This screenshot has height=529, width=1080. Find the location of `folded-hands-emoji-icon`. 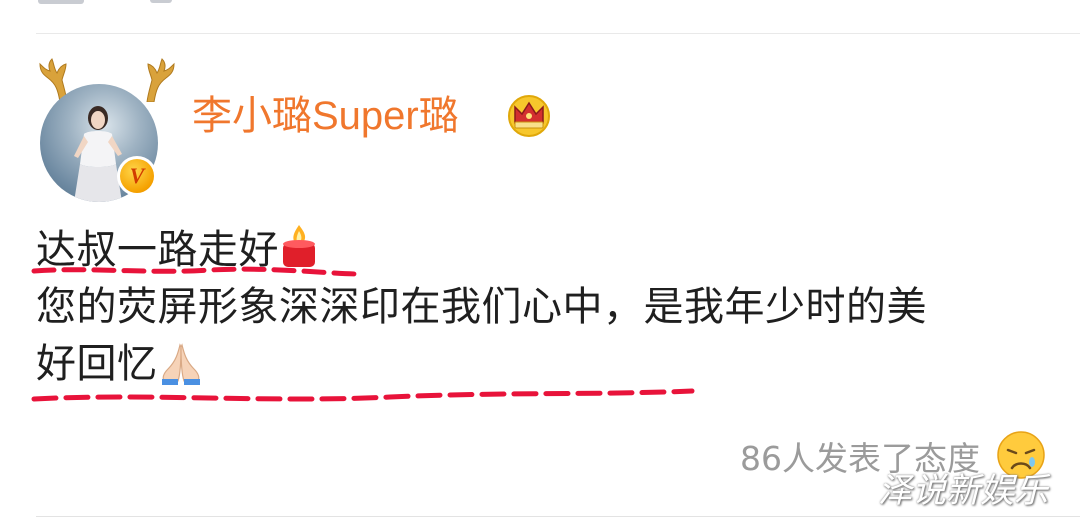

folded-hands-emoji-icon is located at coordinates (180, 364).